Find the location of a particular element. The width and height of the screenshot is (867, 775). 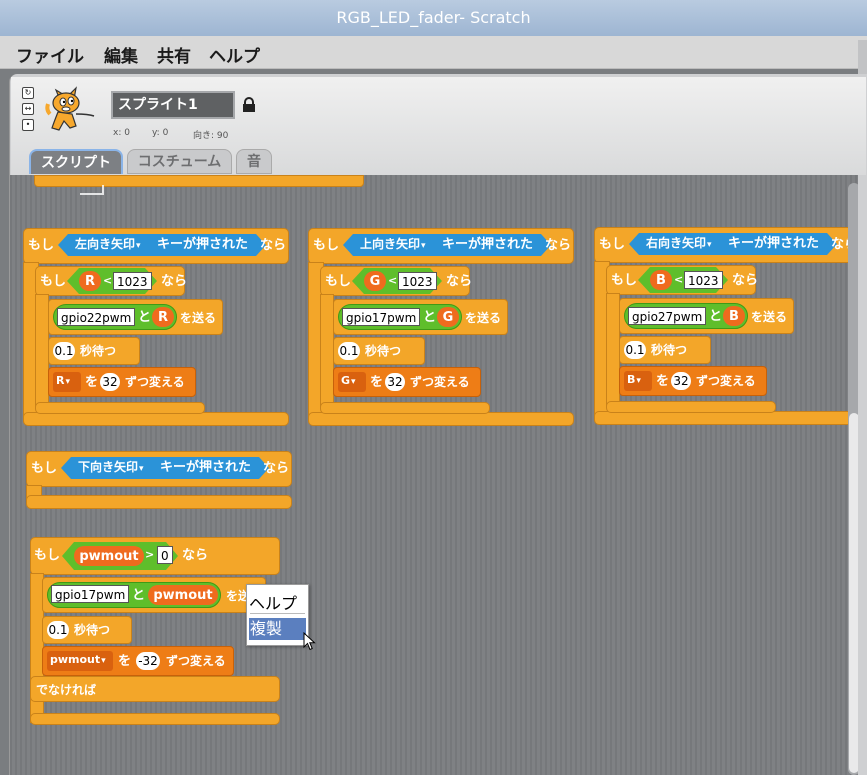

gpio-input: gpio27pwm is located at coordinates (667, 316).